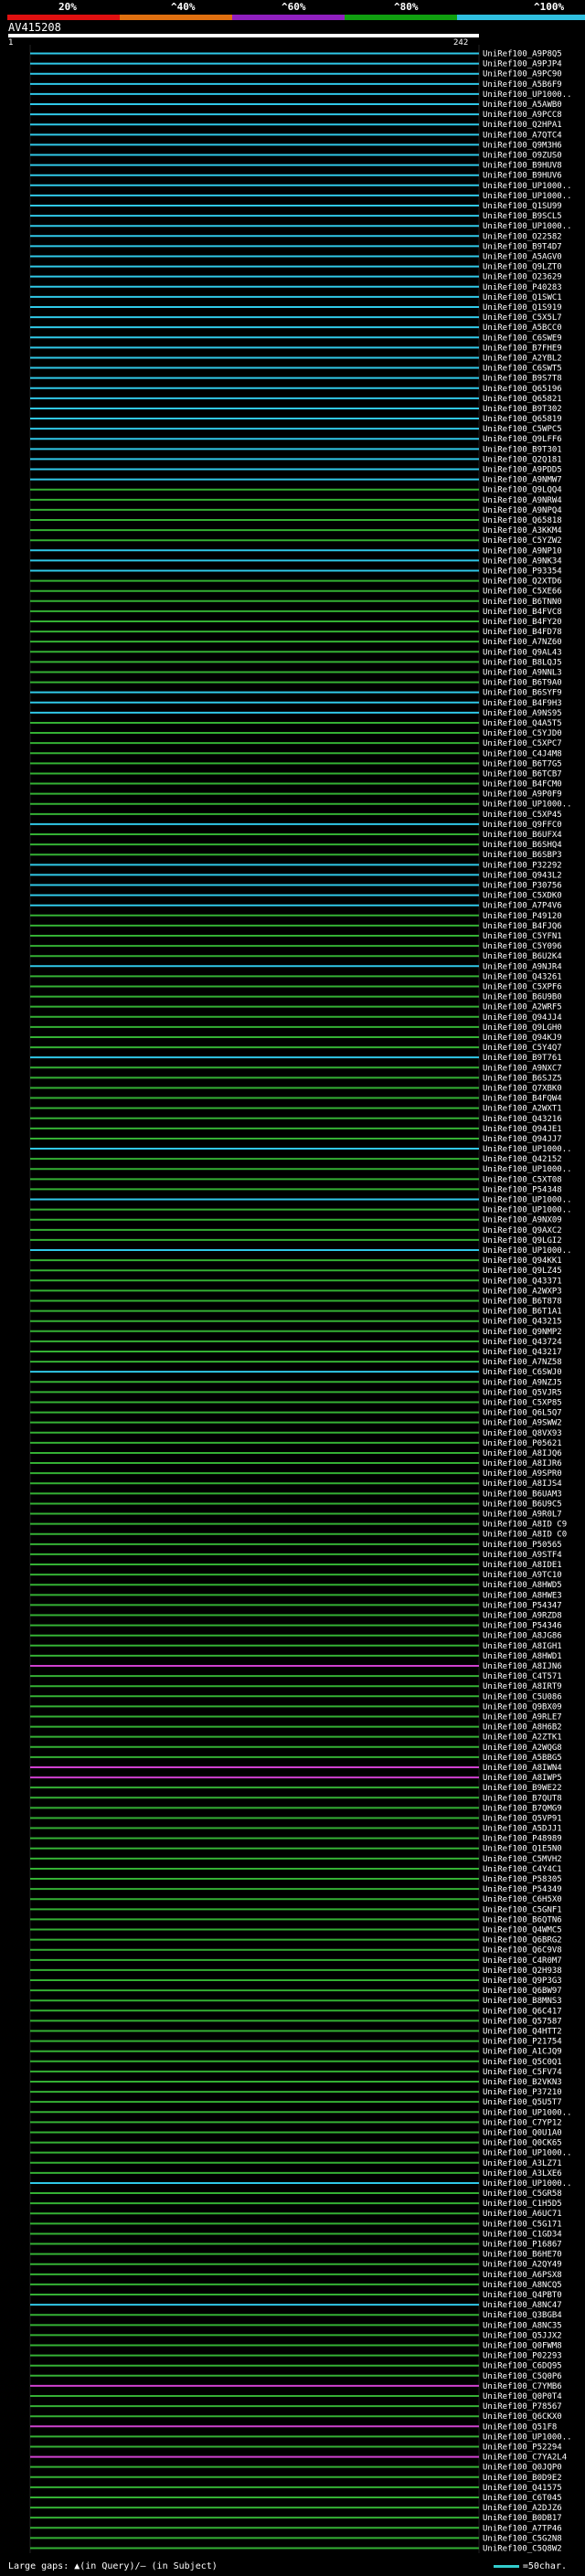  Describe the element at coordinates (522, 1666) in the screenshot. I see `hit-label: UniRef100_A8IJN6` at that location.